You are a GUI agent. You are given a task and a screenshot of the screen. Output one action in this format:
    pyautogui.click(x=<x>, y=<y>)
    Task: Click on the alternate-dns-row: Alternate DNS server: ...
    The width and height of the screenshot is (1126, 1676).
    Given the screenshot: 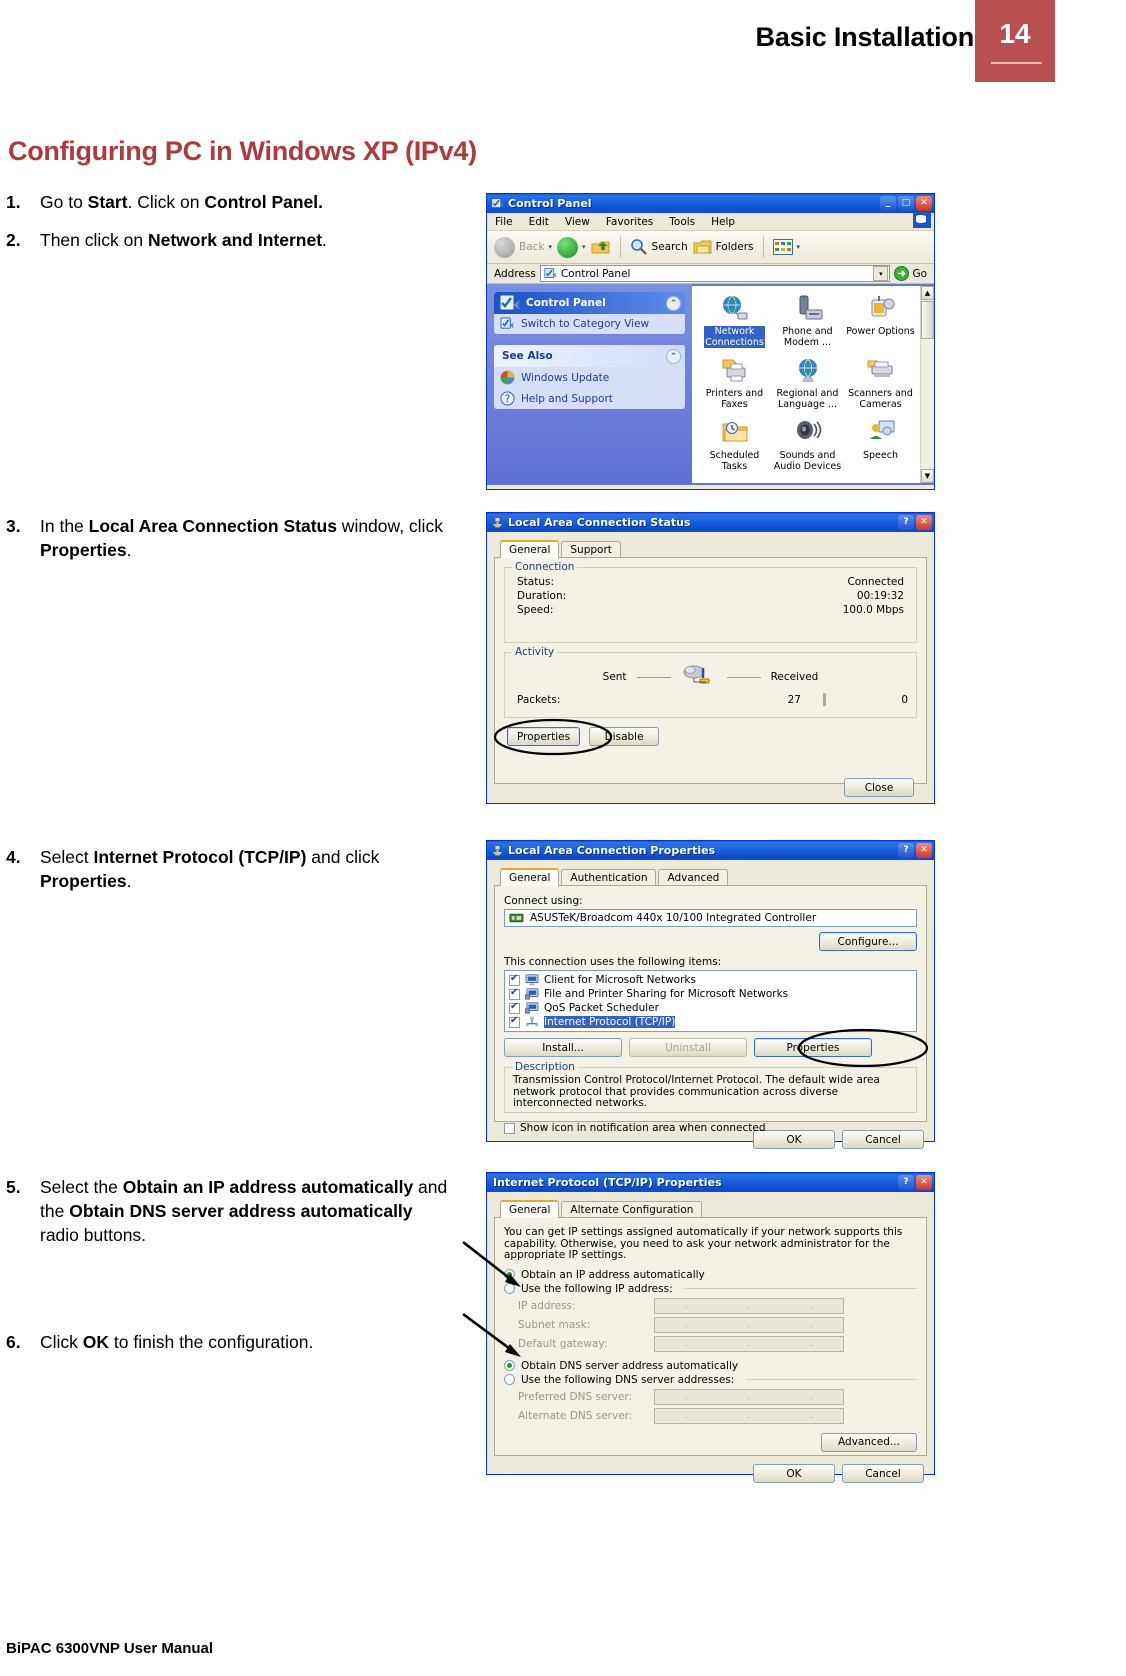 What is the action you would take?
    pyautogui.click(x=710, y=1415)
    